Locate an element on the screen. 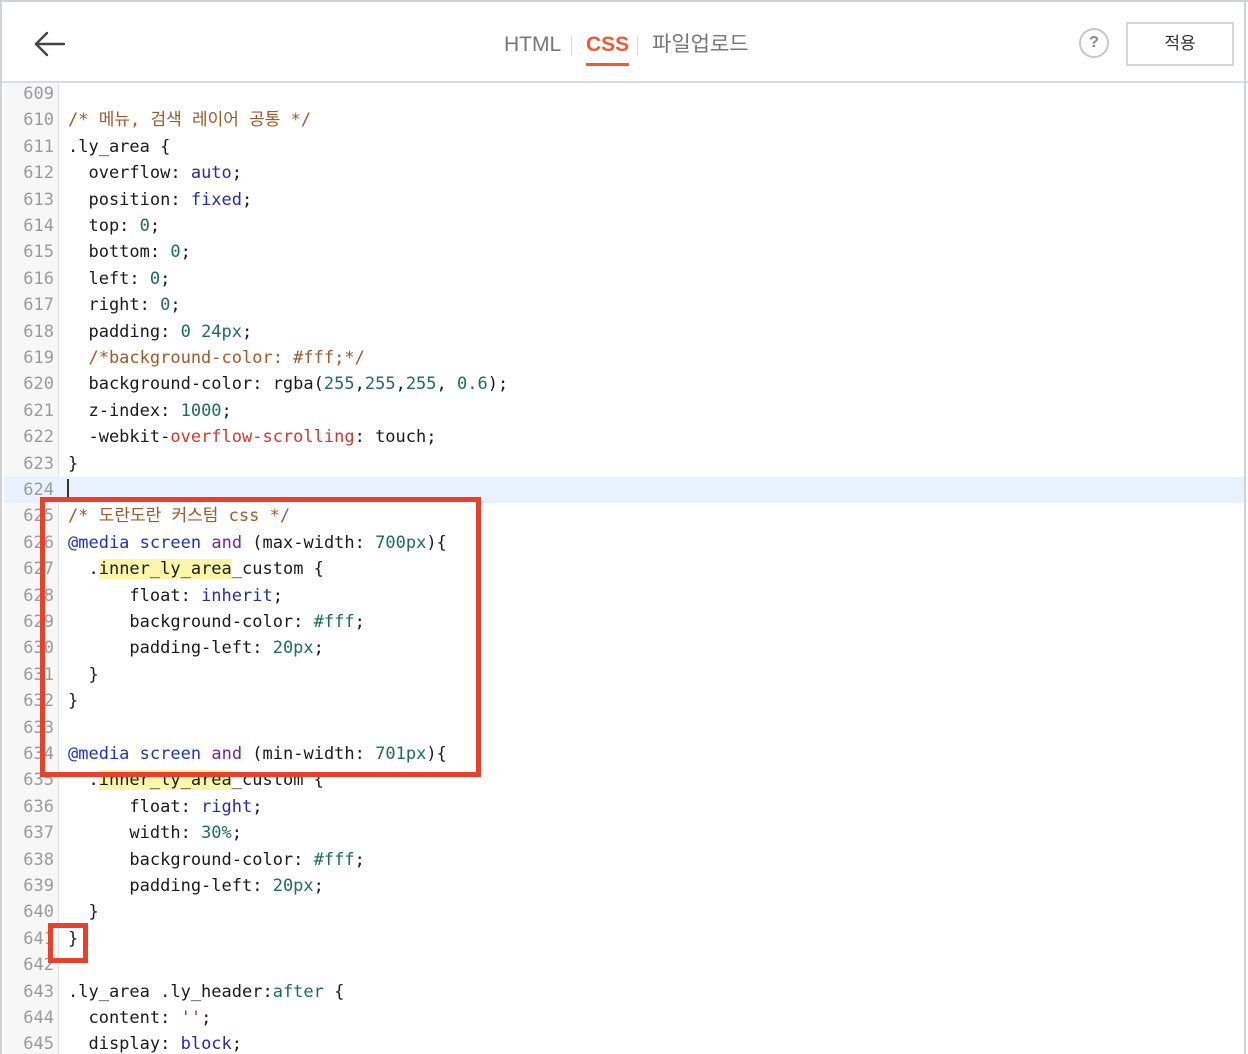  code-line: 636 float: right; is located at coordinates (624, 807).